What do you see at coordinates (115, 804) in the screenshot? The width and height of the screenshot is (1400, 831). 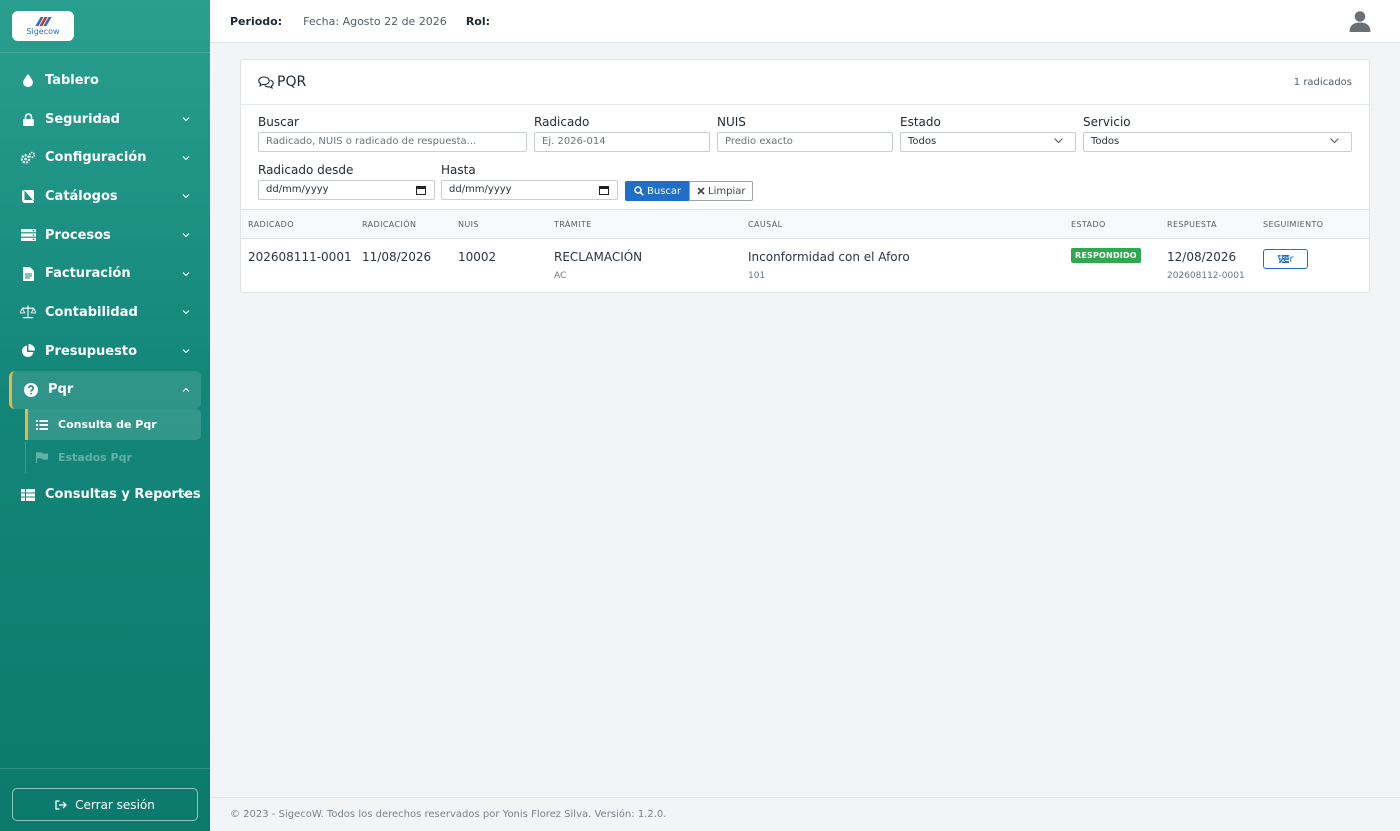 I see `logout-label: Cerrar sesión` at bounding box center [115, 804].